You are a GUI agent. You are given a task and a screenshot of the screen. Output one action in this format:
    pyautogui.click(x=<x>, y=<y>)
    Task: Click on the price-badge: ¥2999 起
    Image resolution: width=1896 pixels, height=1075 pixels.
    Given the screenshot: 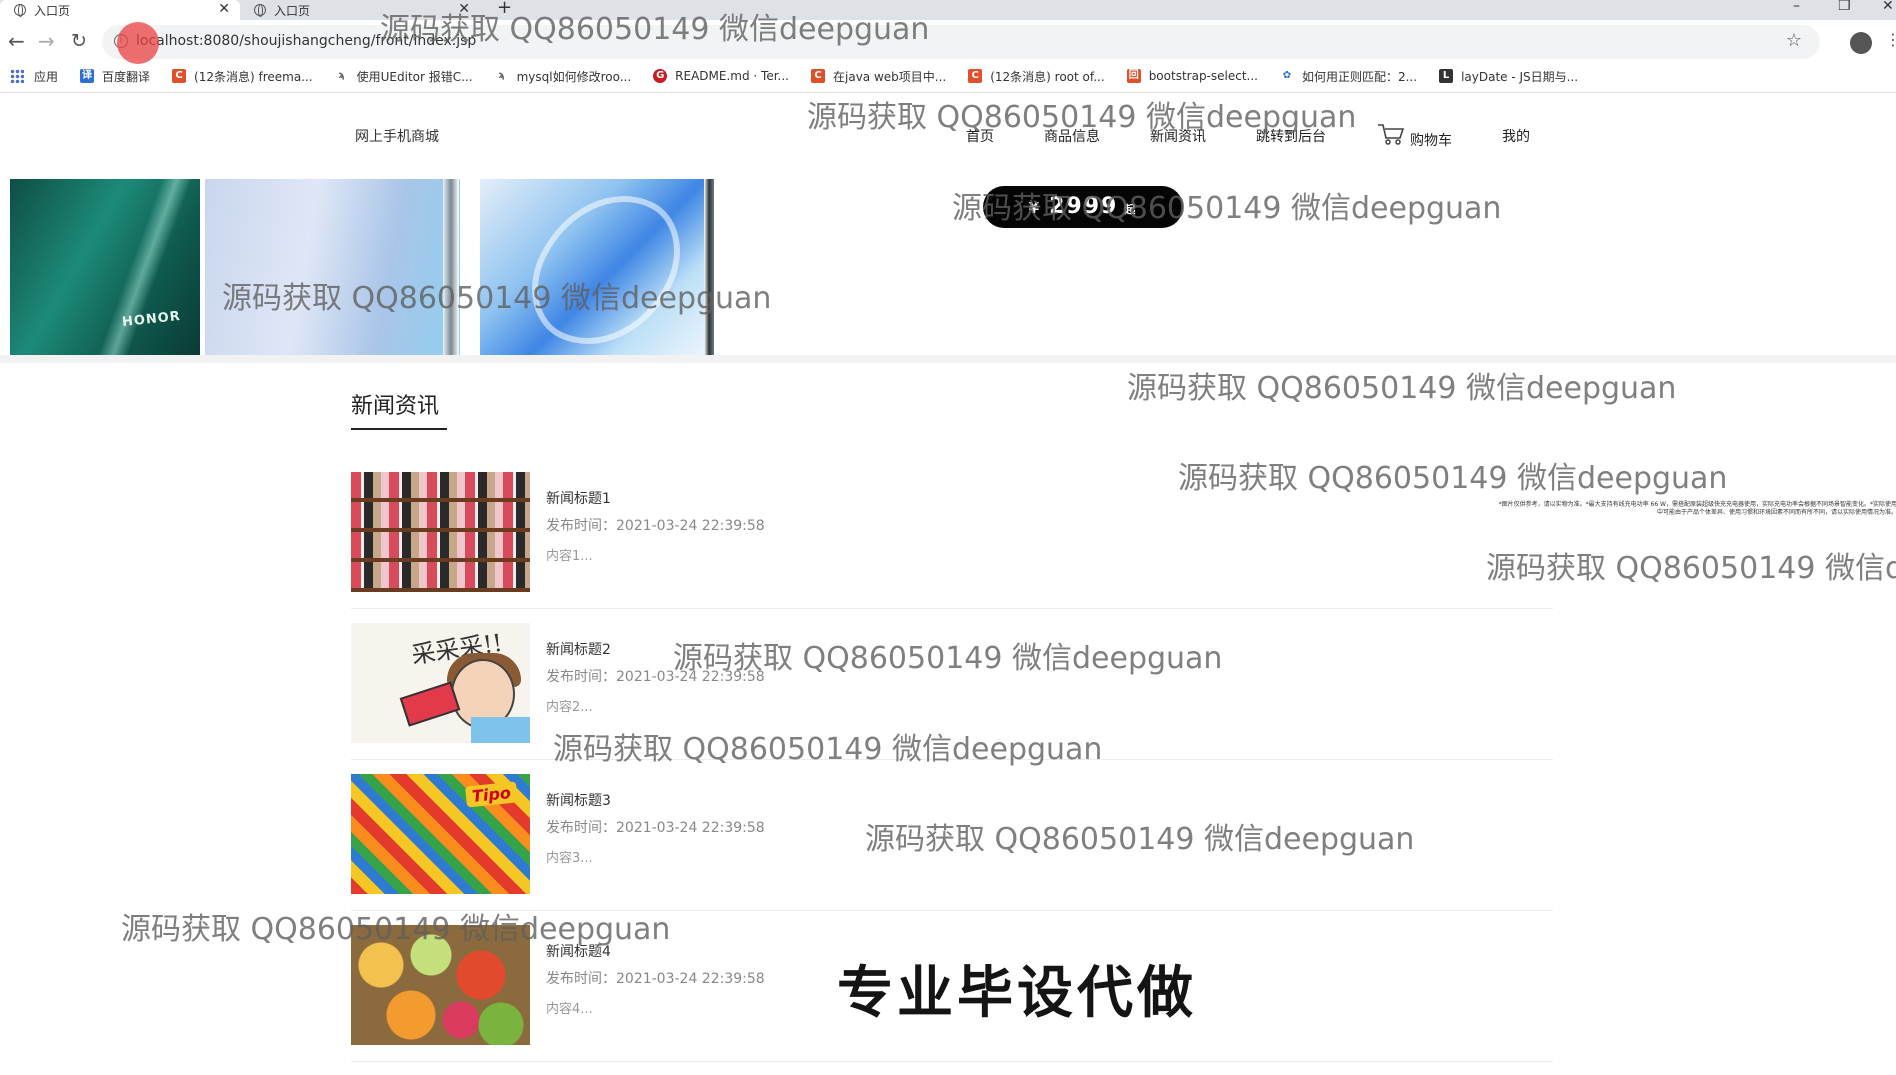 What is the action you would take?
    pyautogui.click(x=1083, y=207)
    